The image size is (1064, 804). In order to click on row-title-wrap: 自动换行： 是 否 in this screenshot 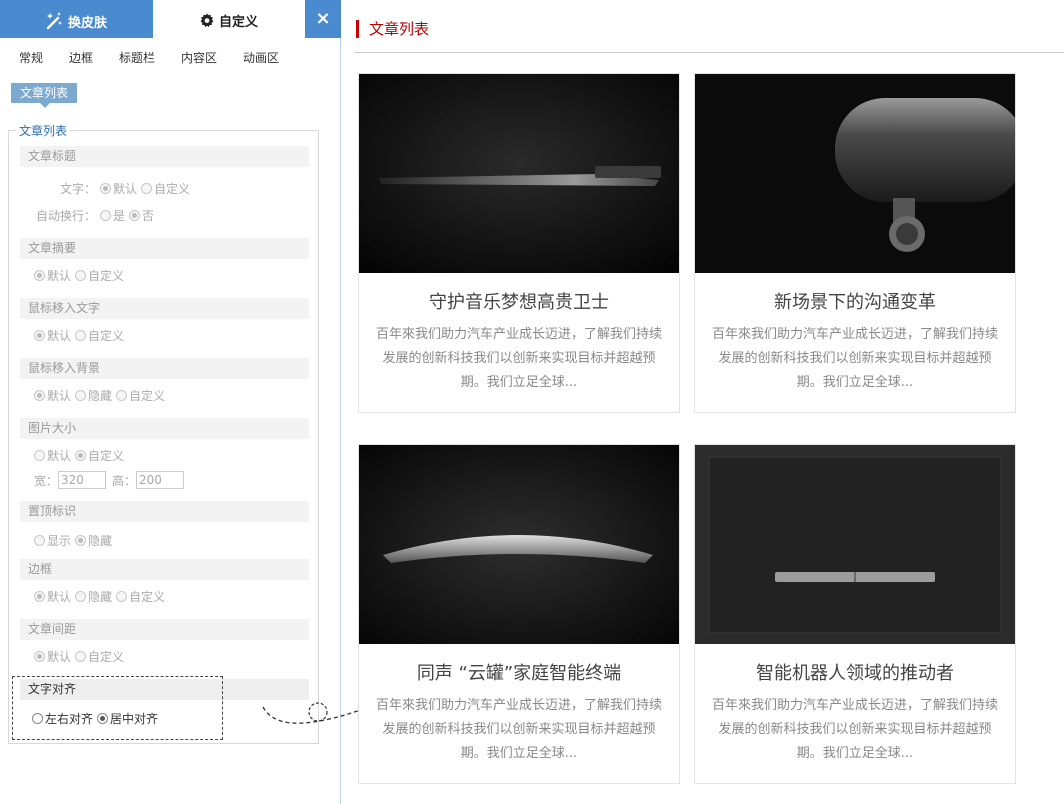, I will do `click(95, 215)`.